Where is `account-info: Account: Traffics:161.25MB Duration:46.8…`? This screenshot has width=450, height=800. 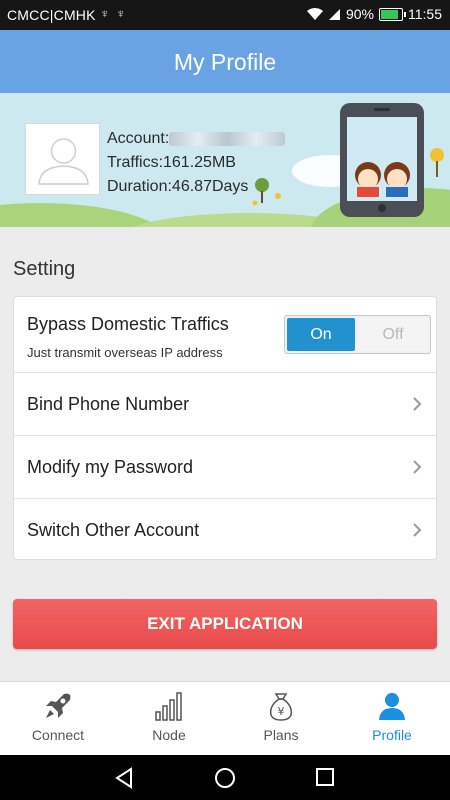 account-info: Account: Traffics:161.25MB Duration:46.8… is located at coordinates (196, 163).